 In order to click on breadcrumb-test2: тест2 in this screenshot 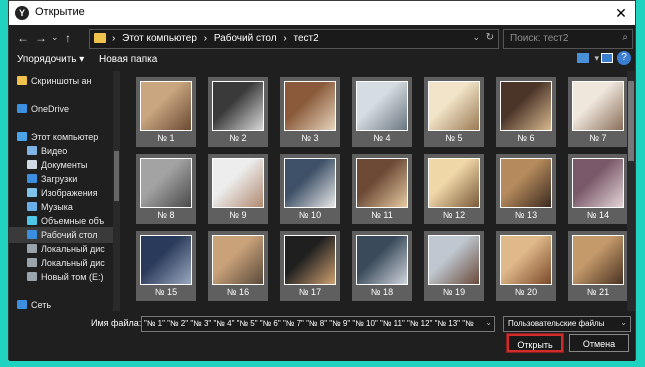, I will do `click(306, 38)`.